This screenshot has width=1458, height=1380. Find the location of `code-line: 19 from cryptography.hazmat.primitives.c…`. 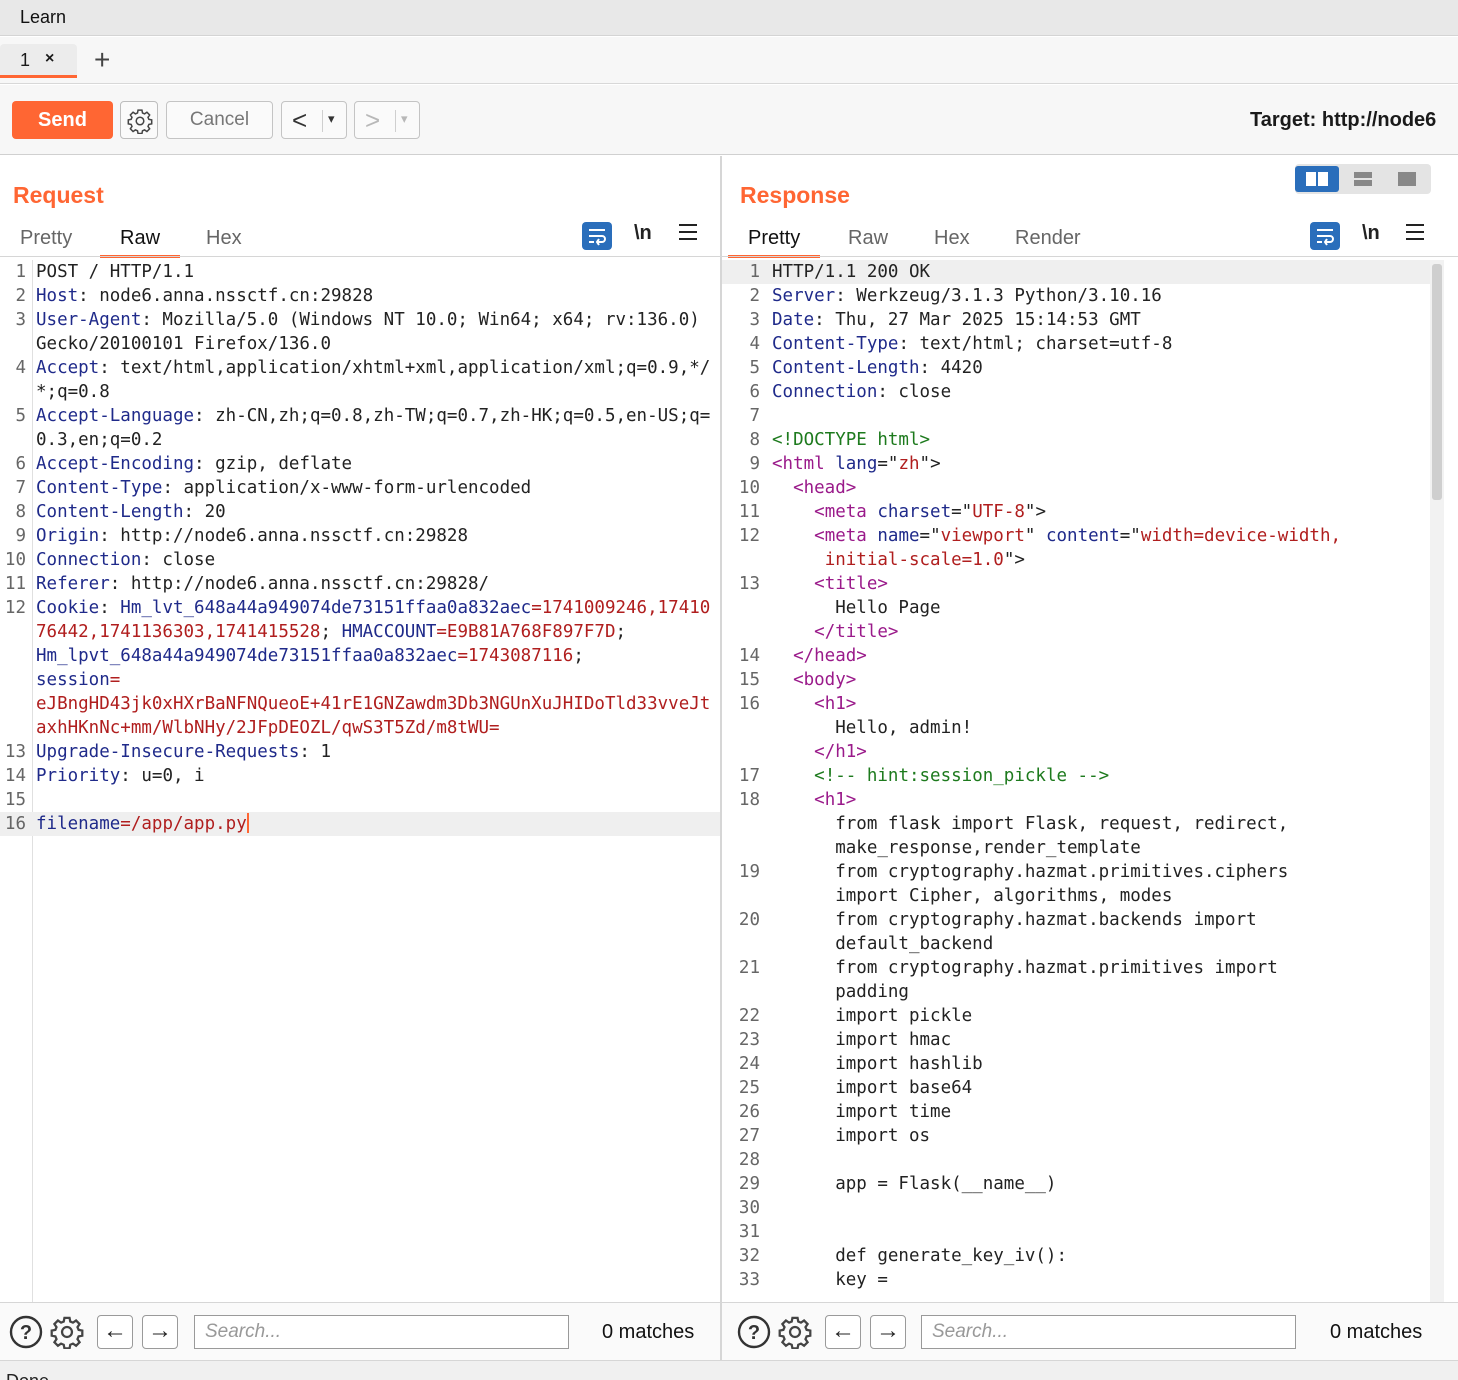

code-line: 19 from cryptography.hazmat.primitives.c… is located at coordinates (1076, 884).